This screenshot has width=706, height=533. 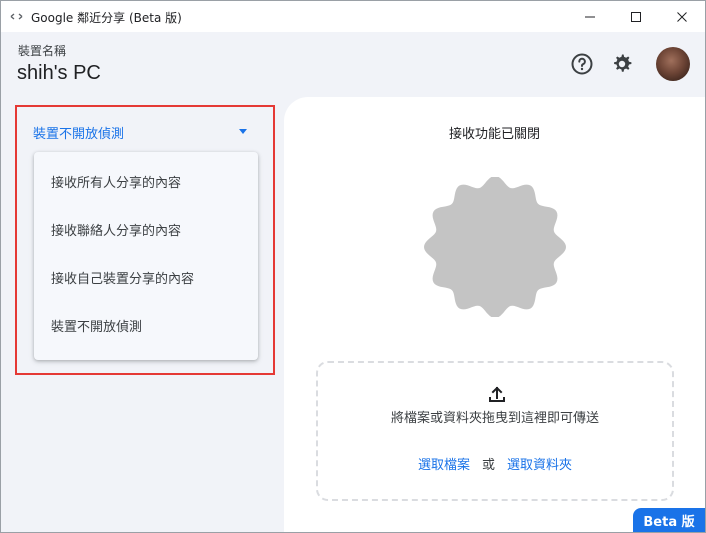 What do you see at coordinates (79, 134) in the screenshot?
I see `visibility-selected-value: 裝置不開放偵測` at bounding box center [79, 134].